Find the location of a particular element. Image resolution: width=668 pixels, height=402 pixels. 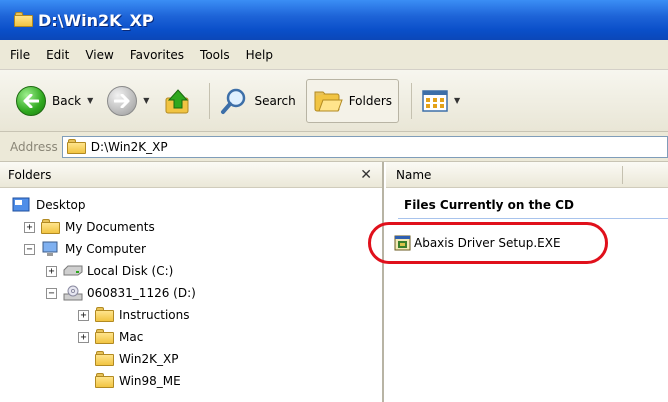

forward-button: ▼ is located at coordinates (128, 101).